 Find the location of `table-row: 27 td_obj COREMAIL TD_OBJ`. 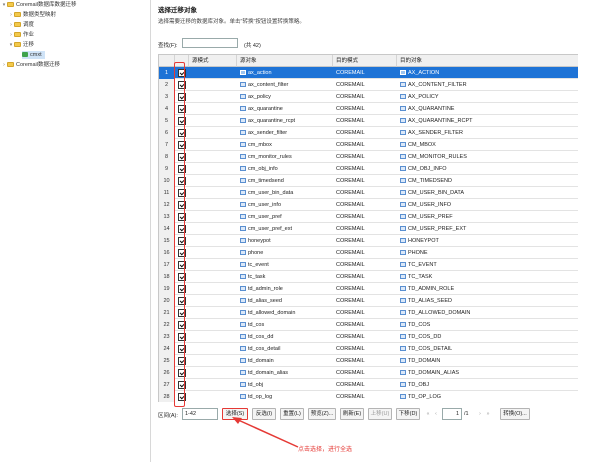

table-row: 27 td_obj COREMAIL TD_OBJ is located at coordinates (368, 385).